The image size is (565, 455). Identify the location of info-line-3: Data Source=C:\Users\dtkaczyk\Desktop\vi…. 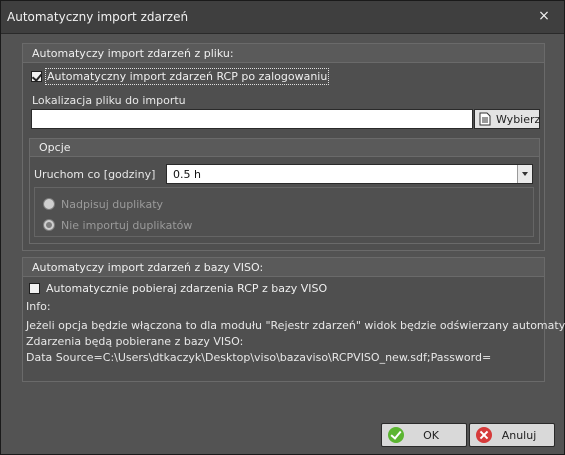
(259, 357).